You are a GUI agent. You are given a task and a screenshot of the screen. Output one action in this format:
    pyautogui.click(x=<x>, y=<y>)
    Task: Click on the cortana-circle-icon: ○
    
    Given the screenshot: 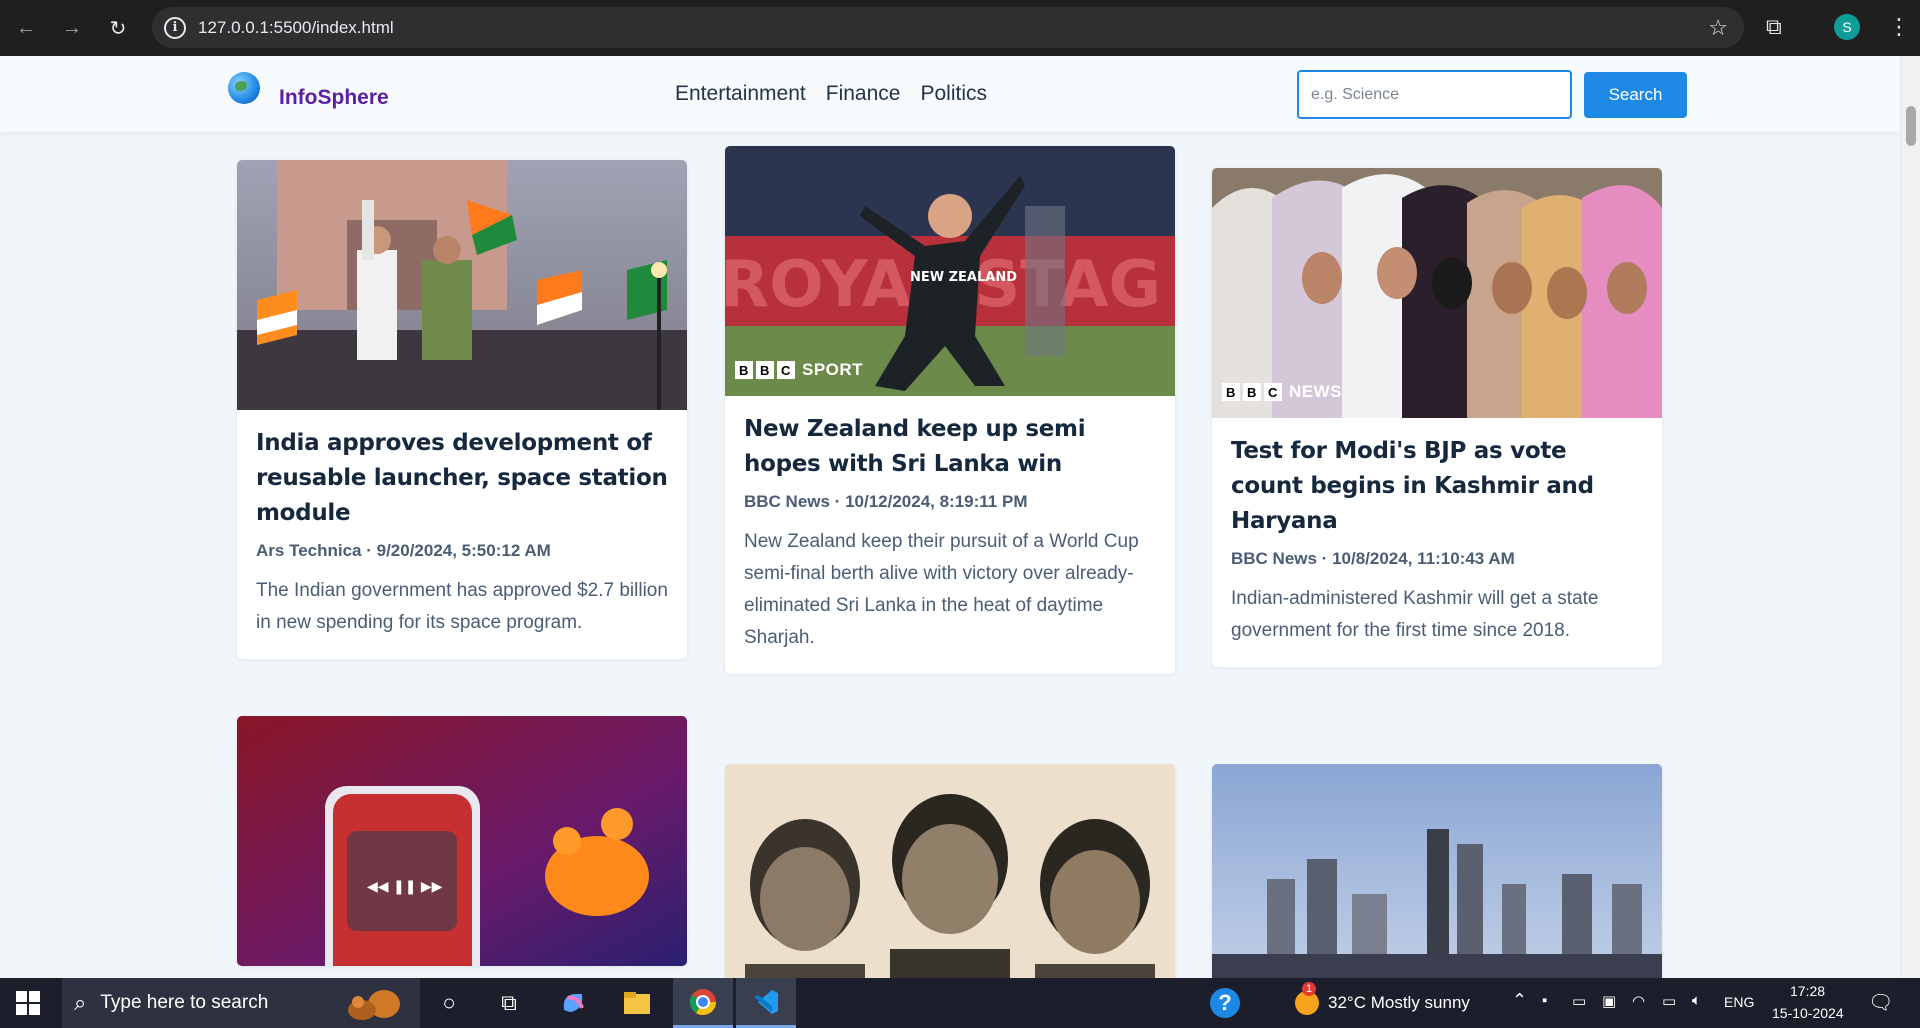 What is the action you would take?
    pyautogui.click(x=449, y=1003)
    